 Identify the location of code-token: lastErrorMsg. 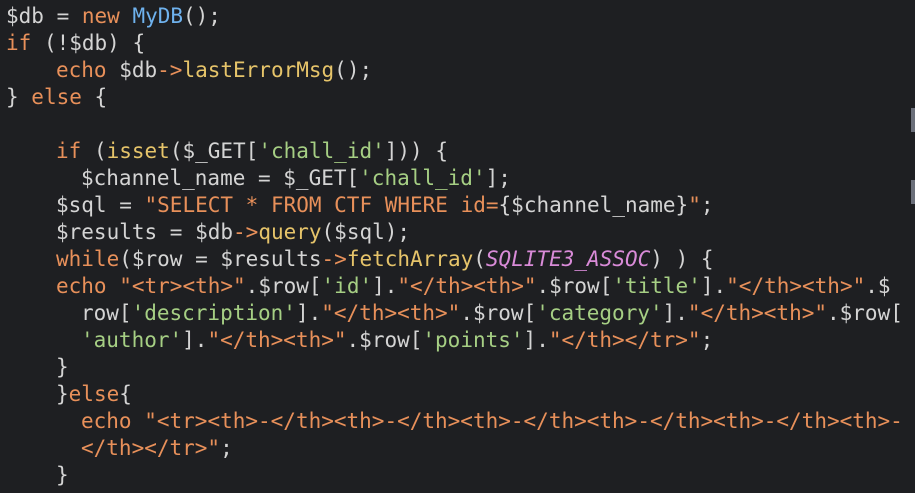
(258, 70).